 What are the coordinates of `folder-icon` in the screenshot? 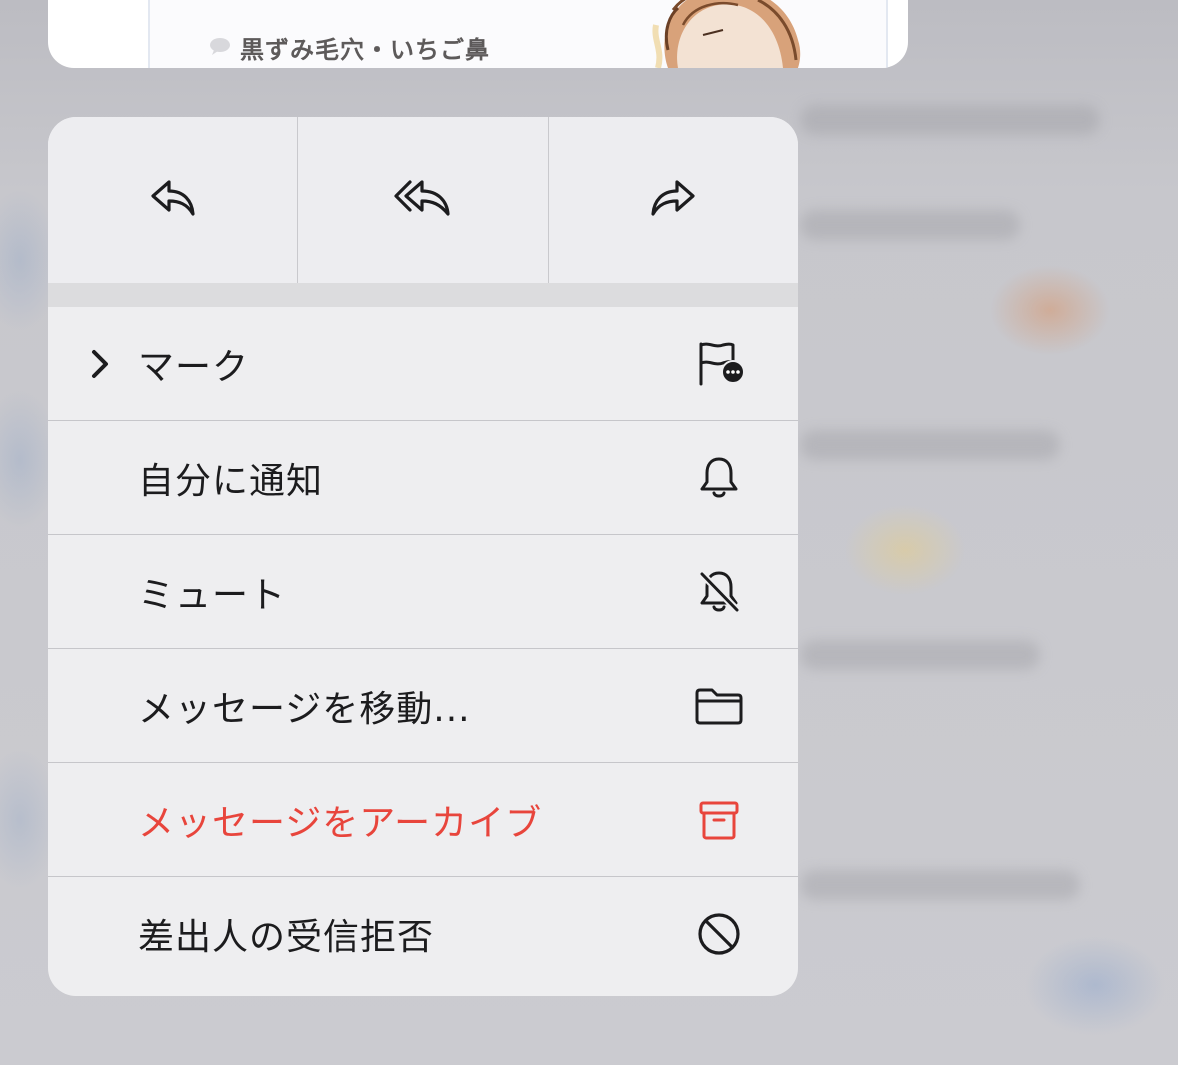 It's located at (719, 706).